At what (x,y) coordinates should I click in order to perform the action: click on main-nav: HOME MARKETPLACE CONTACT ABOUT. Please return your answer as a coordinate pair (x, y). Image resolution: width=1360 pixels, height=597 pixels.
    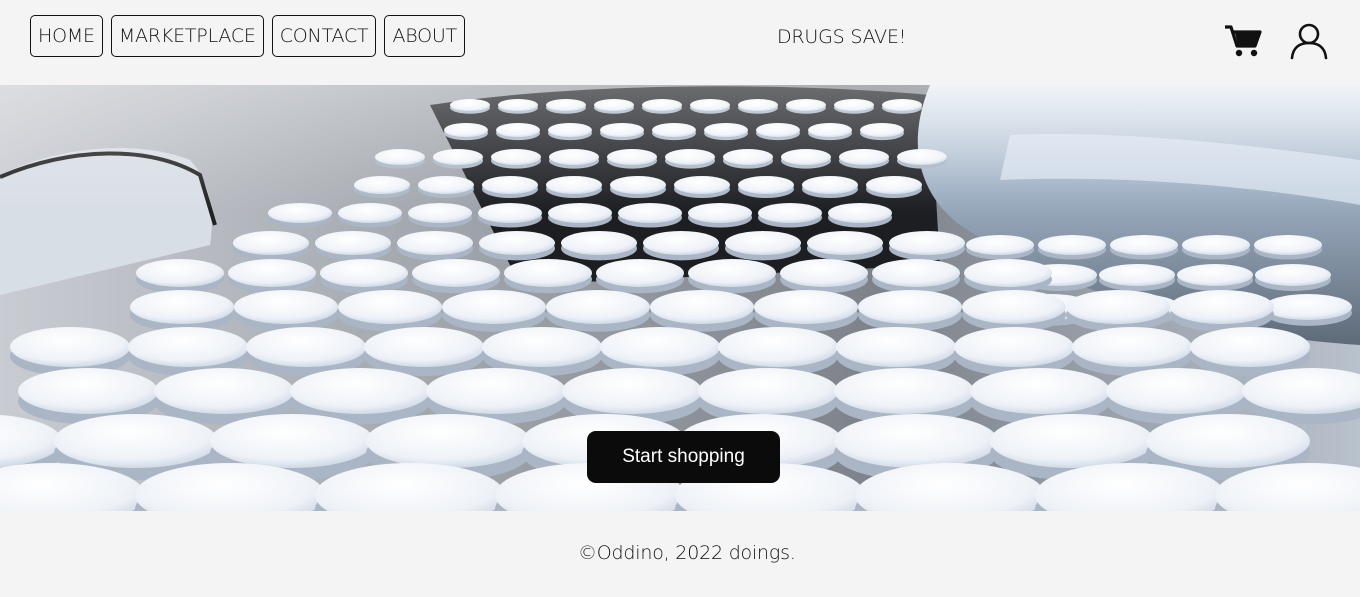
    Looking at the image, I should click on (248, 36).